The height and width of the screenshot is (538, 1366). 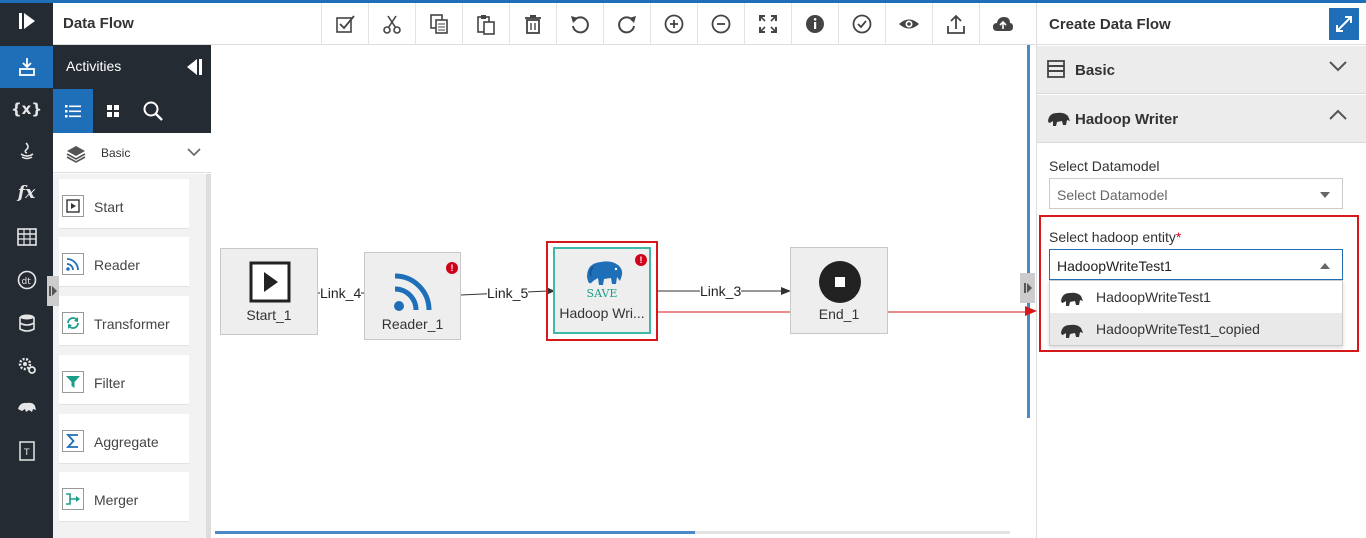 I want to click on function-nav-icon: fx, so click(x=26, y=193).